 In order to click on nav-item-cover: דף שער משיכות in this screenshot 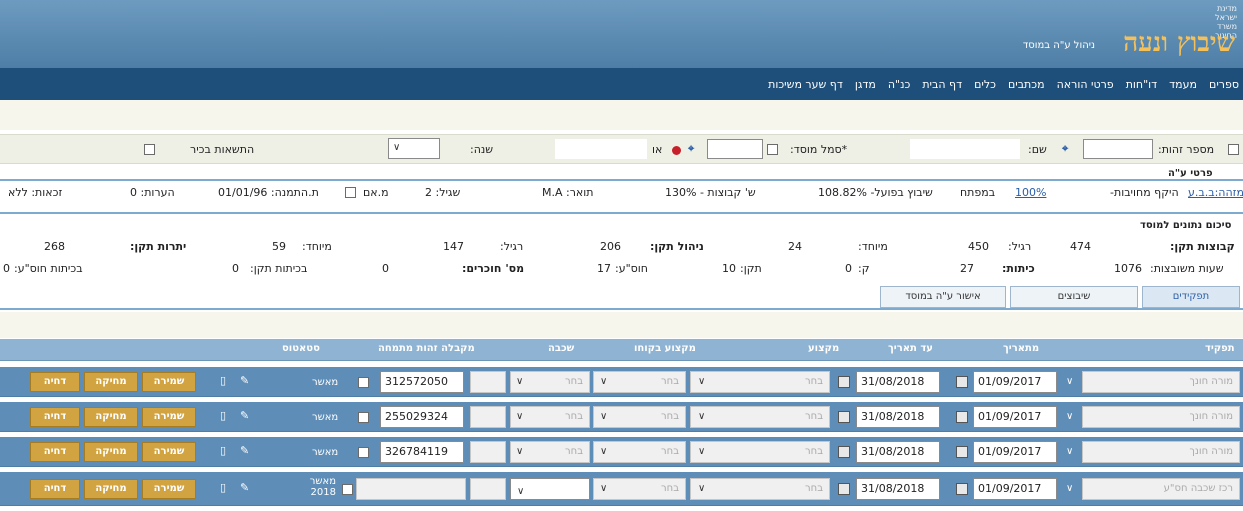, I will do `click(805, 84)`.